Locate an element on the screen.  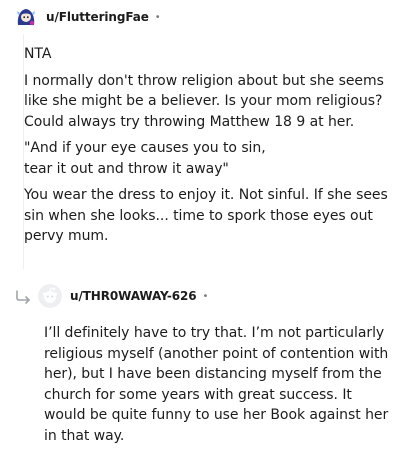
username: u/THR0WAWAY-626 is located at coordinates (133, 296).